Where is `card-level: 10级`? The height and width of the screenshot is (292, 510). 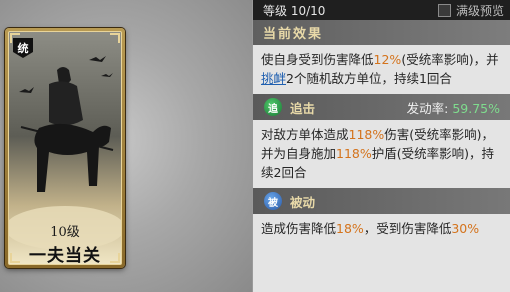
card-level: 10级 is located at coordinates (65, 232).